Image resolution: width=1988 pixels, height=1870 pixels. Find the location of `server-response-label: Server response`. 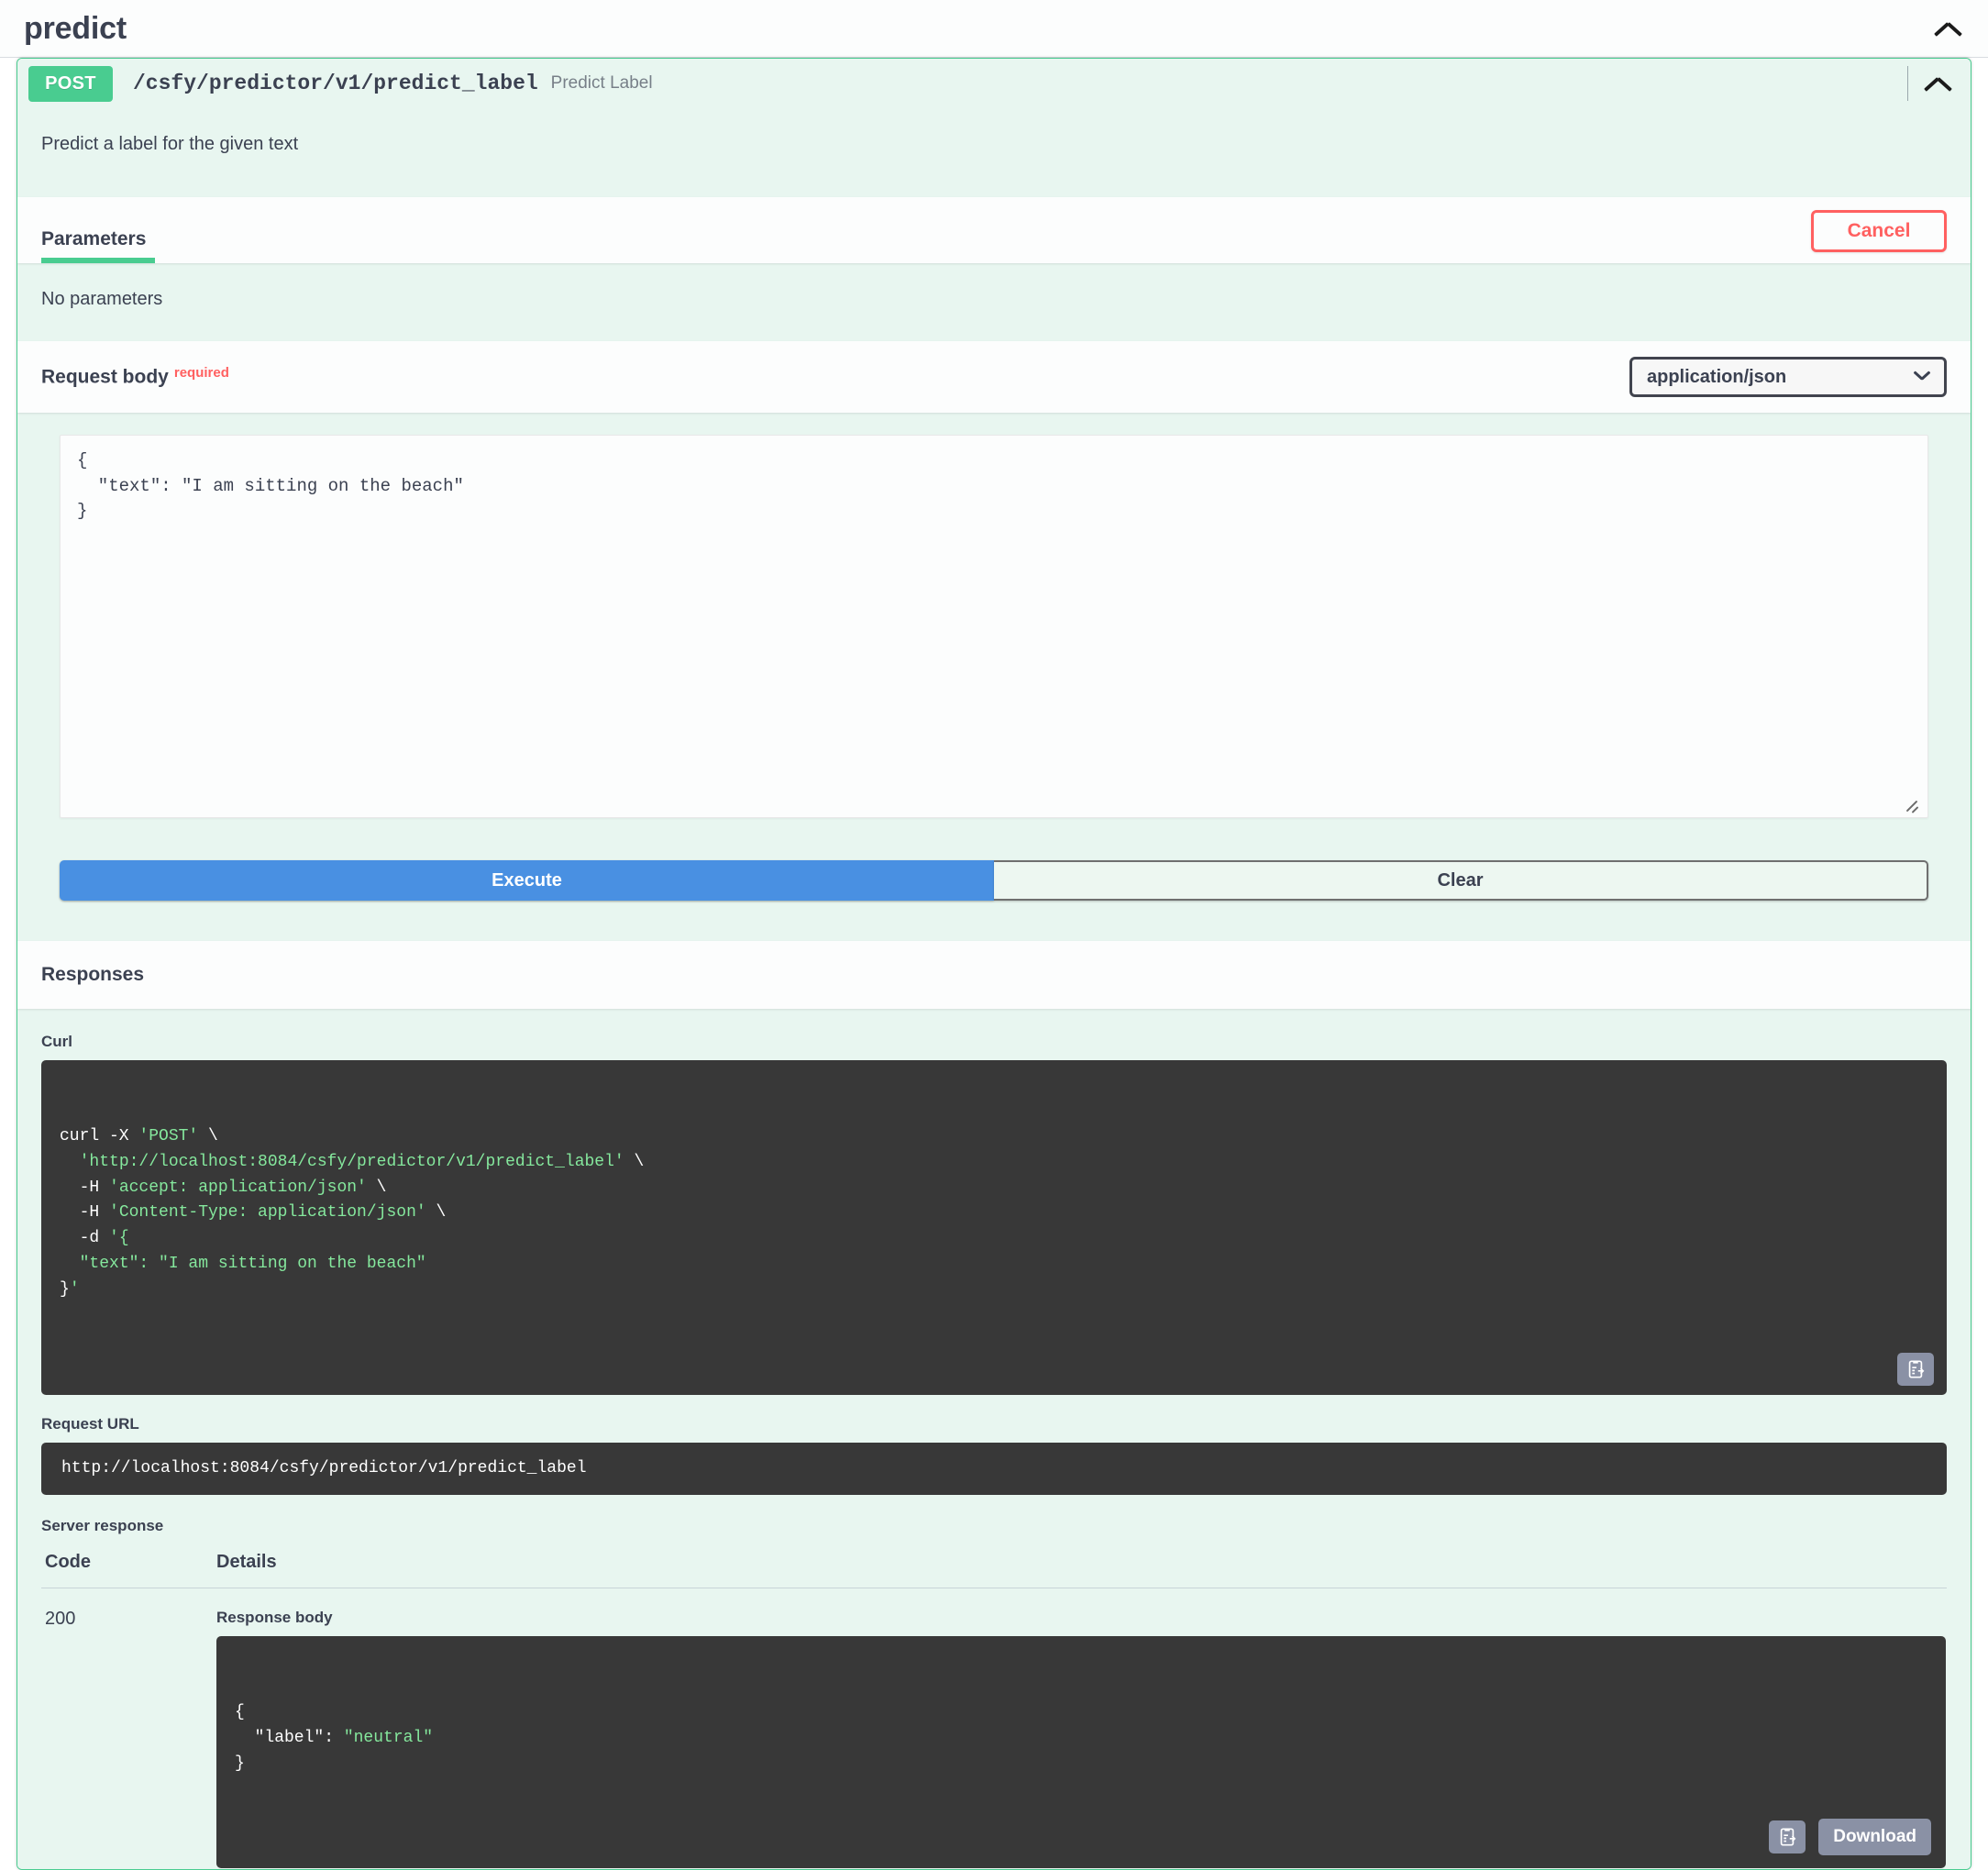

server-response-label: Server response is located at coordinates (102, 1526).